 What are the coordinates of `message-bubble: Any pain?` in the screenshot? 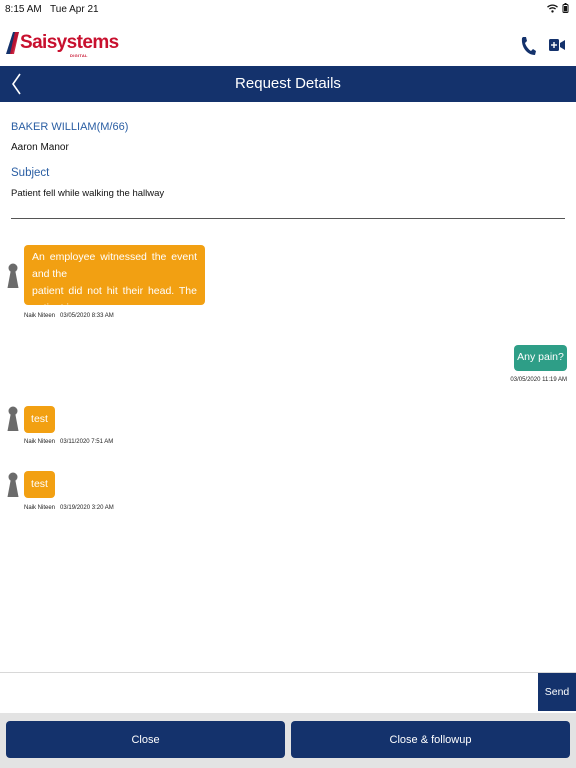 It's located at (540, 358).